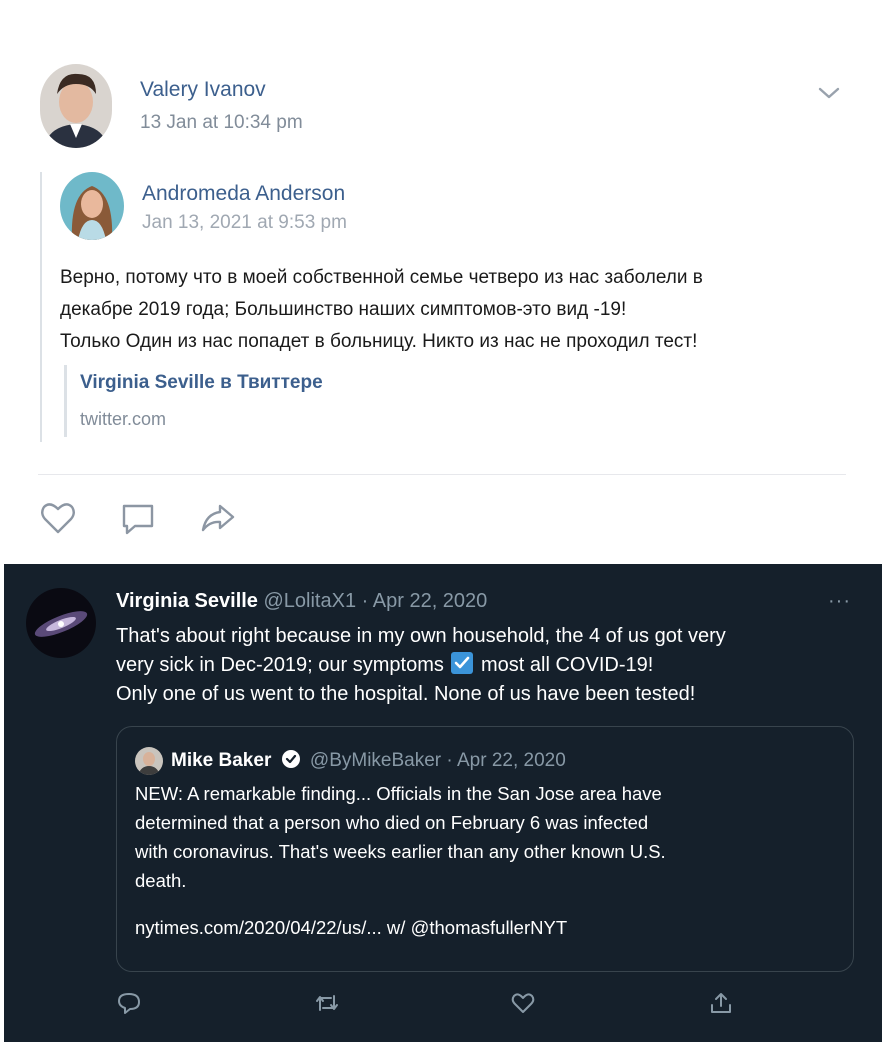  Describe the element at coordinates (218, 518) in the screenshot. I see `share-icon` at that location.